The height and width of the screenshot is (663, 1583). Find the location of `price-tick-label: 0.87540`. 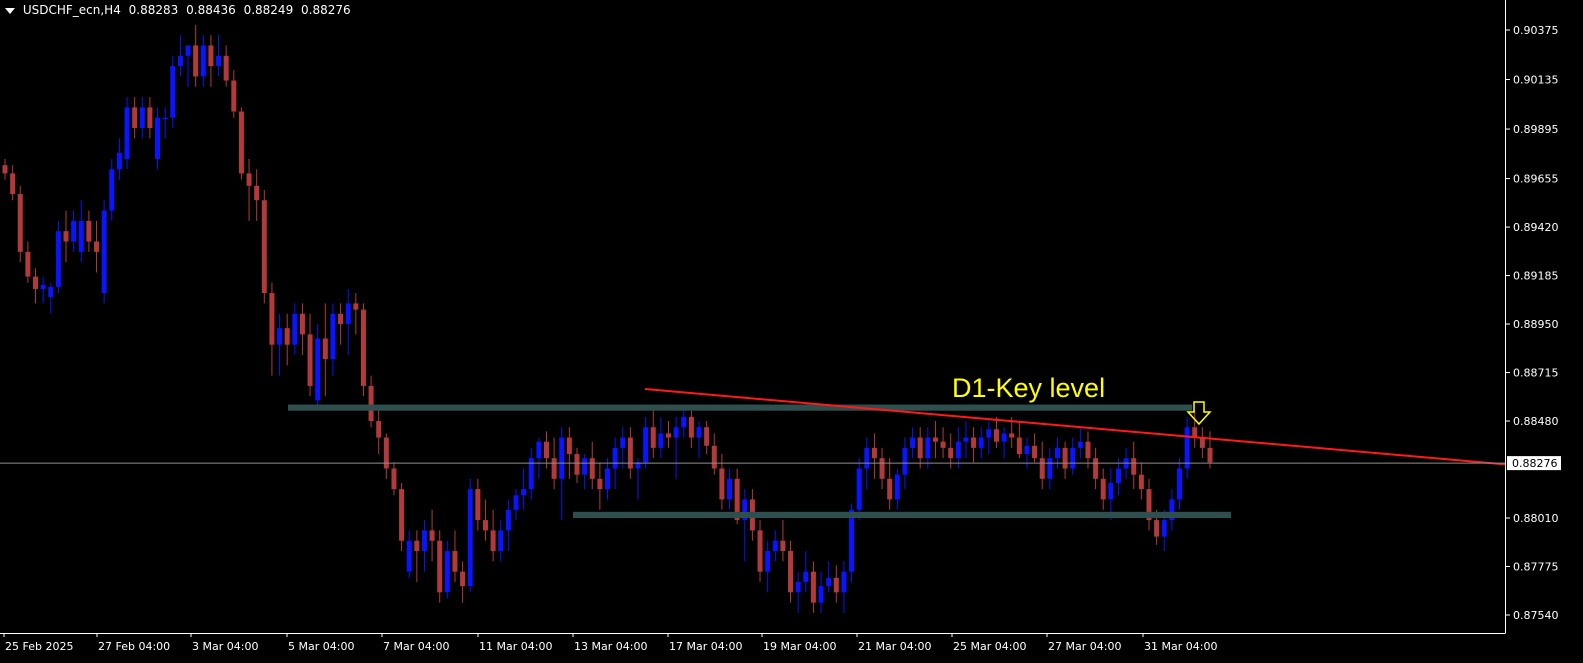

price-tick-label: 0.87540 is located at coordinates (1536, 615).